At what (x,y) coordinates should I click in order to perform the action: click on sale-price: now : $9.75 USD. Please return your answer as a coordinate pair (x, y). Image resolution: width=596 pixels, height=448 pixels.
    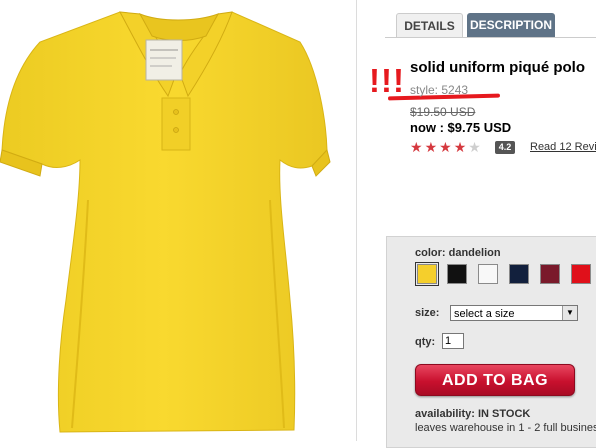
    Looking at the image, I should click on (461, 127).